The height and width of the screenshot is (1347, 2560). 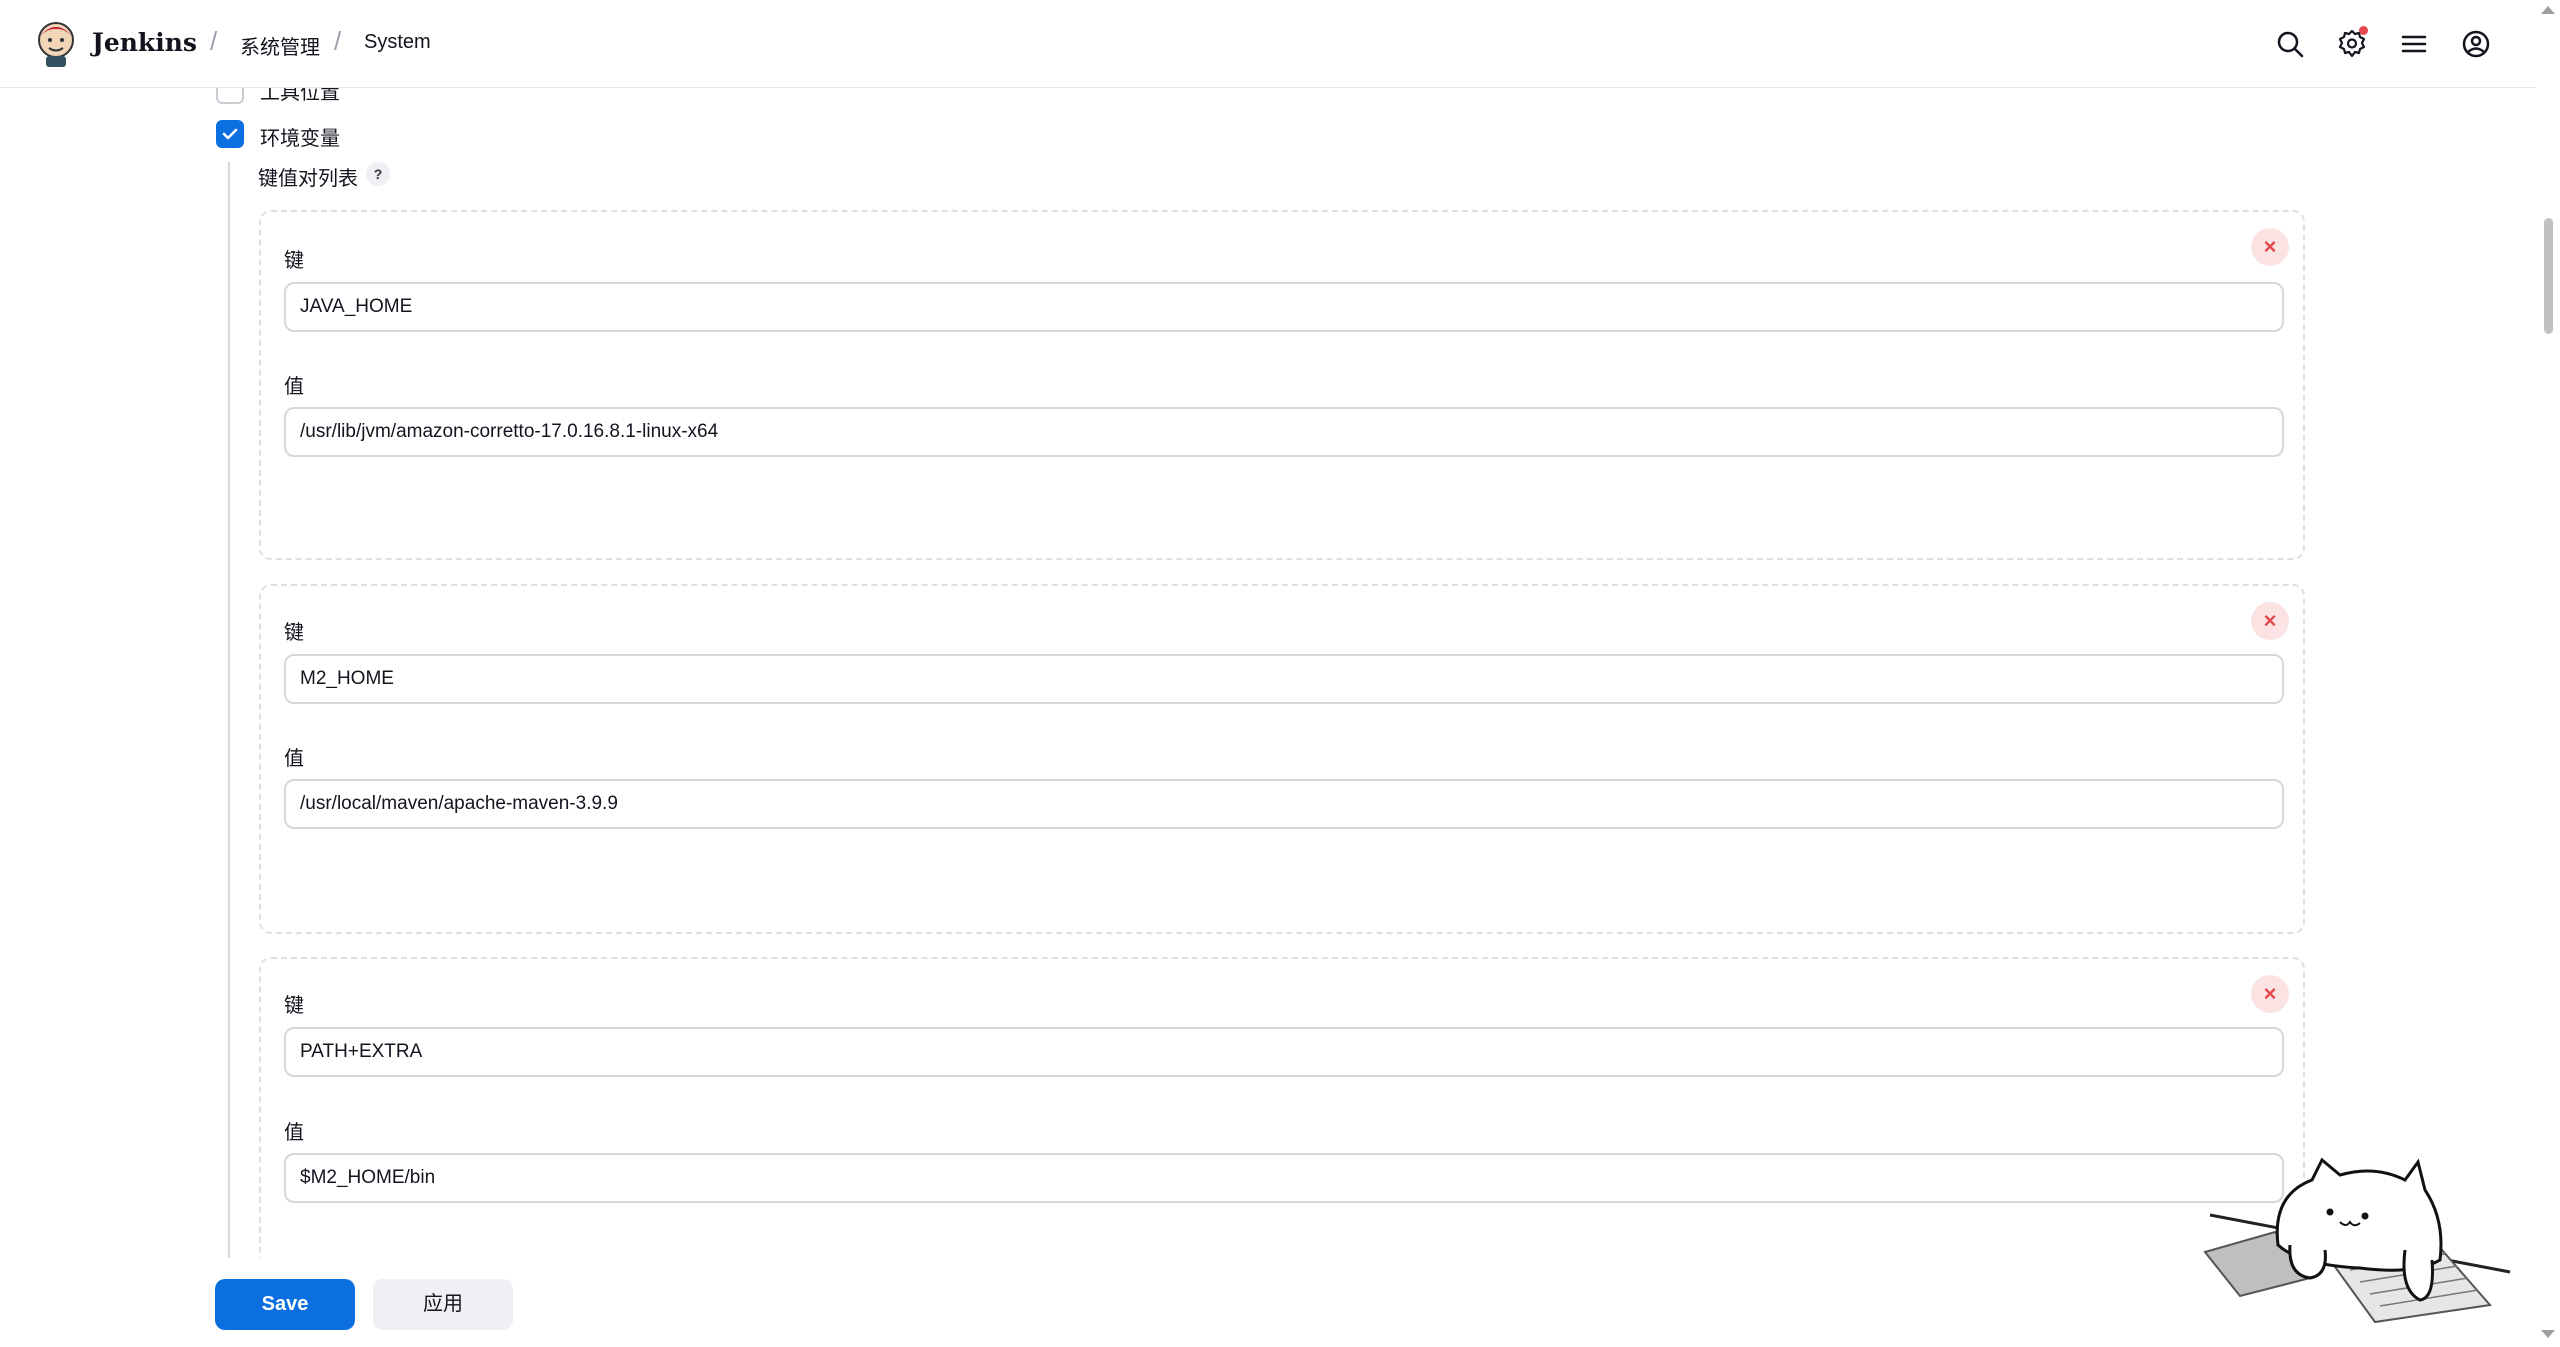 What do you see at coordinates (280, 45) in the screenshot?
I see `breadcrumb-manage: 系统管理` at bounding box center [280, 45].